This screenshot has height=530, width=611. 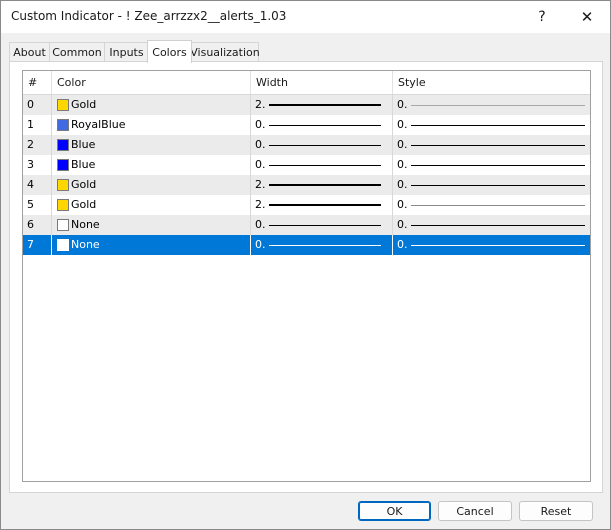 I want to click on grid-header: # Color Width Style, so click(x=306, y=83).